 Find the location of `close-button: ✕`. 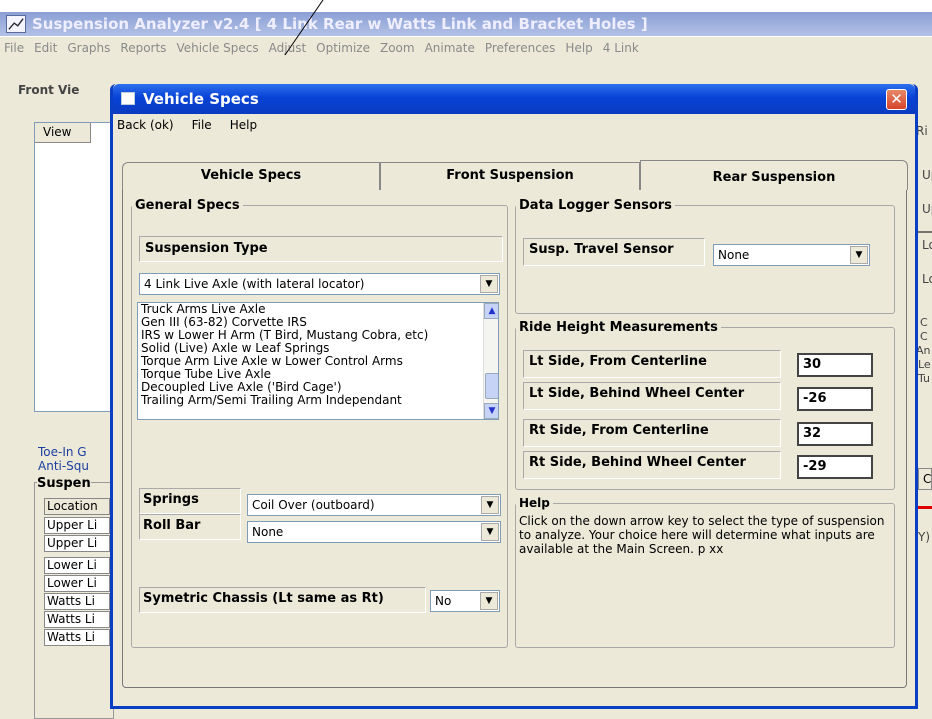

close-button: ✕ is located at coordinates (896, 99).